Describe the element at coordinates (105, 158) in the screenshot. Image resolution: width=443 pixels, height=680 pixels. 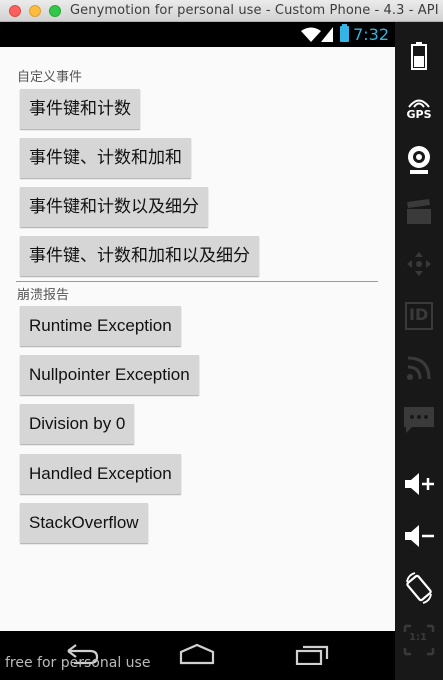
I see `event-key-count-sum-button: 事件键、计数和加和` at that location.